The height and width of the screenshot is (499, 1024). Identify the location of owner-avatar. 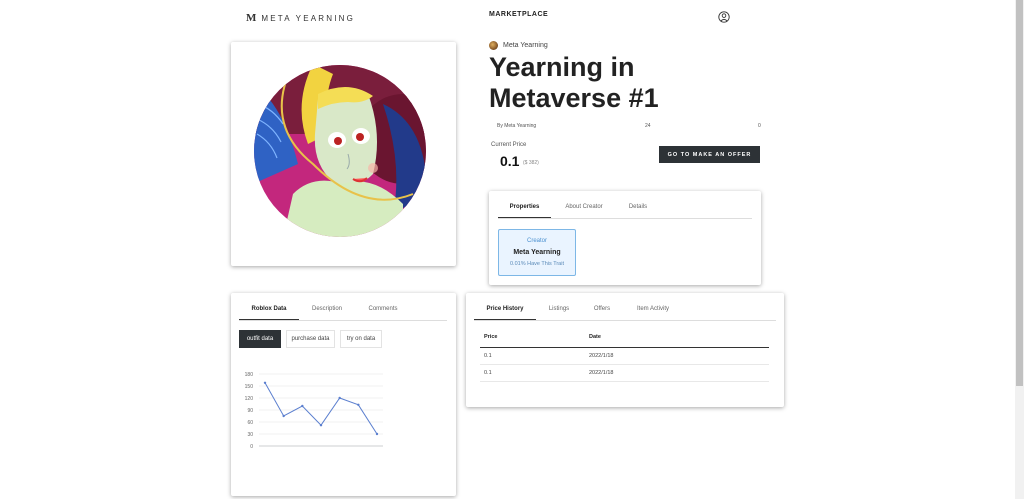
(493, 45).